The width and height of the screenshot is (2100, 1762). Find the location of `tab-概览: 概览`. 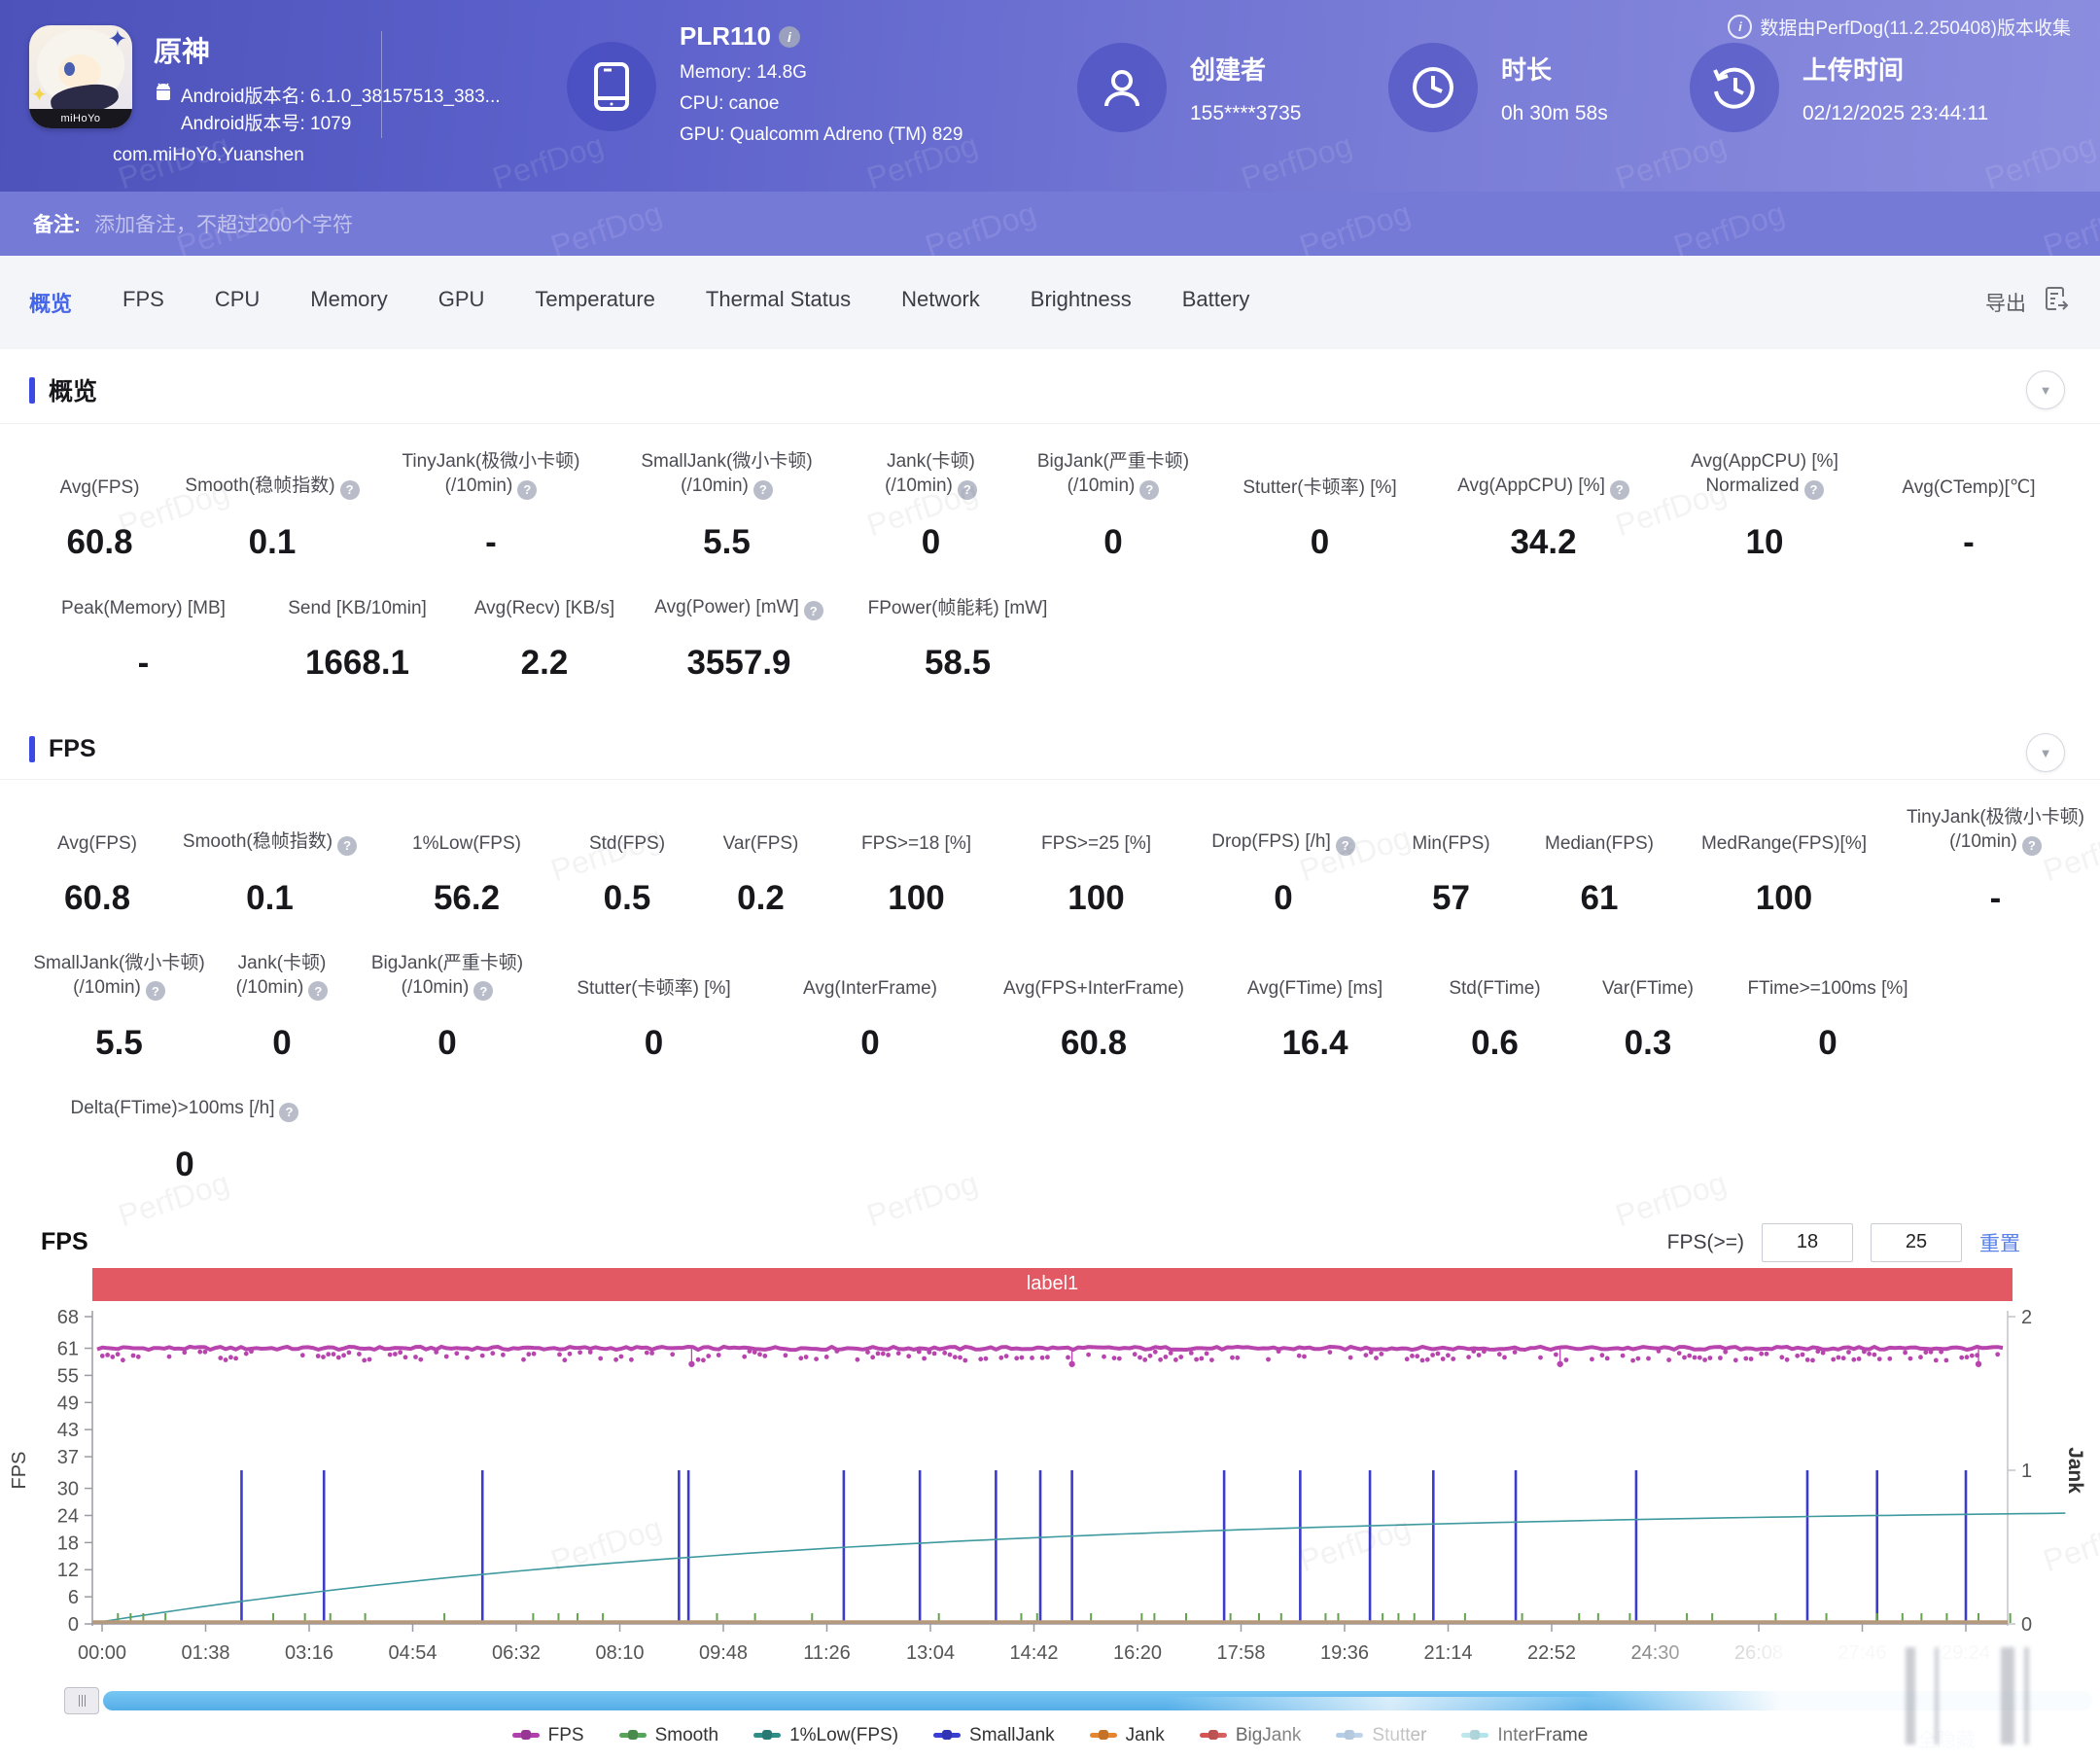

tab-概览: 概览 is located at coordinates (50, 302).